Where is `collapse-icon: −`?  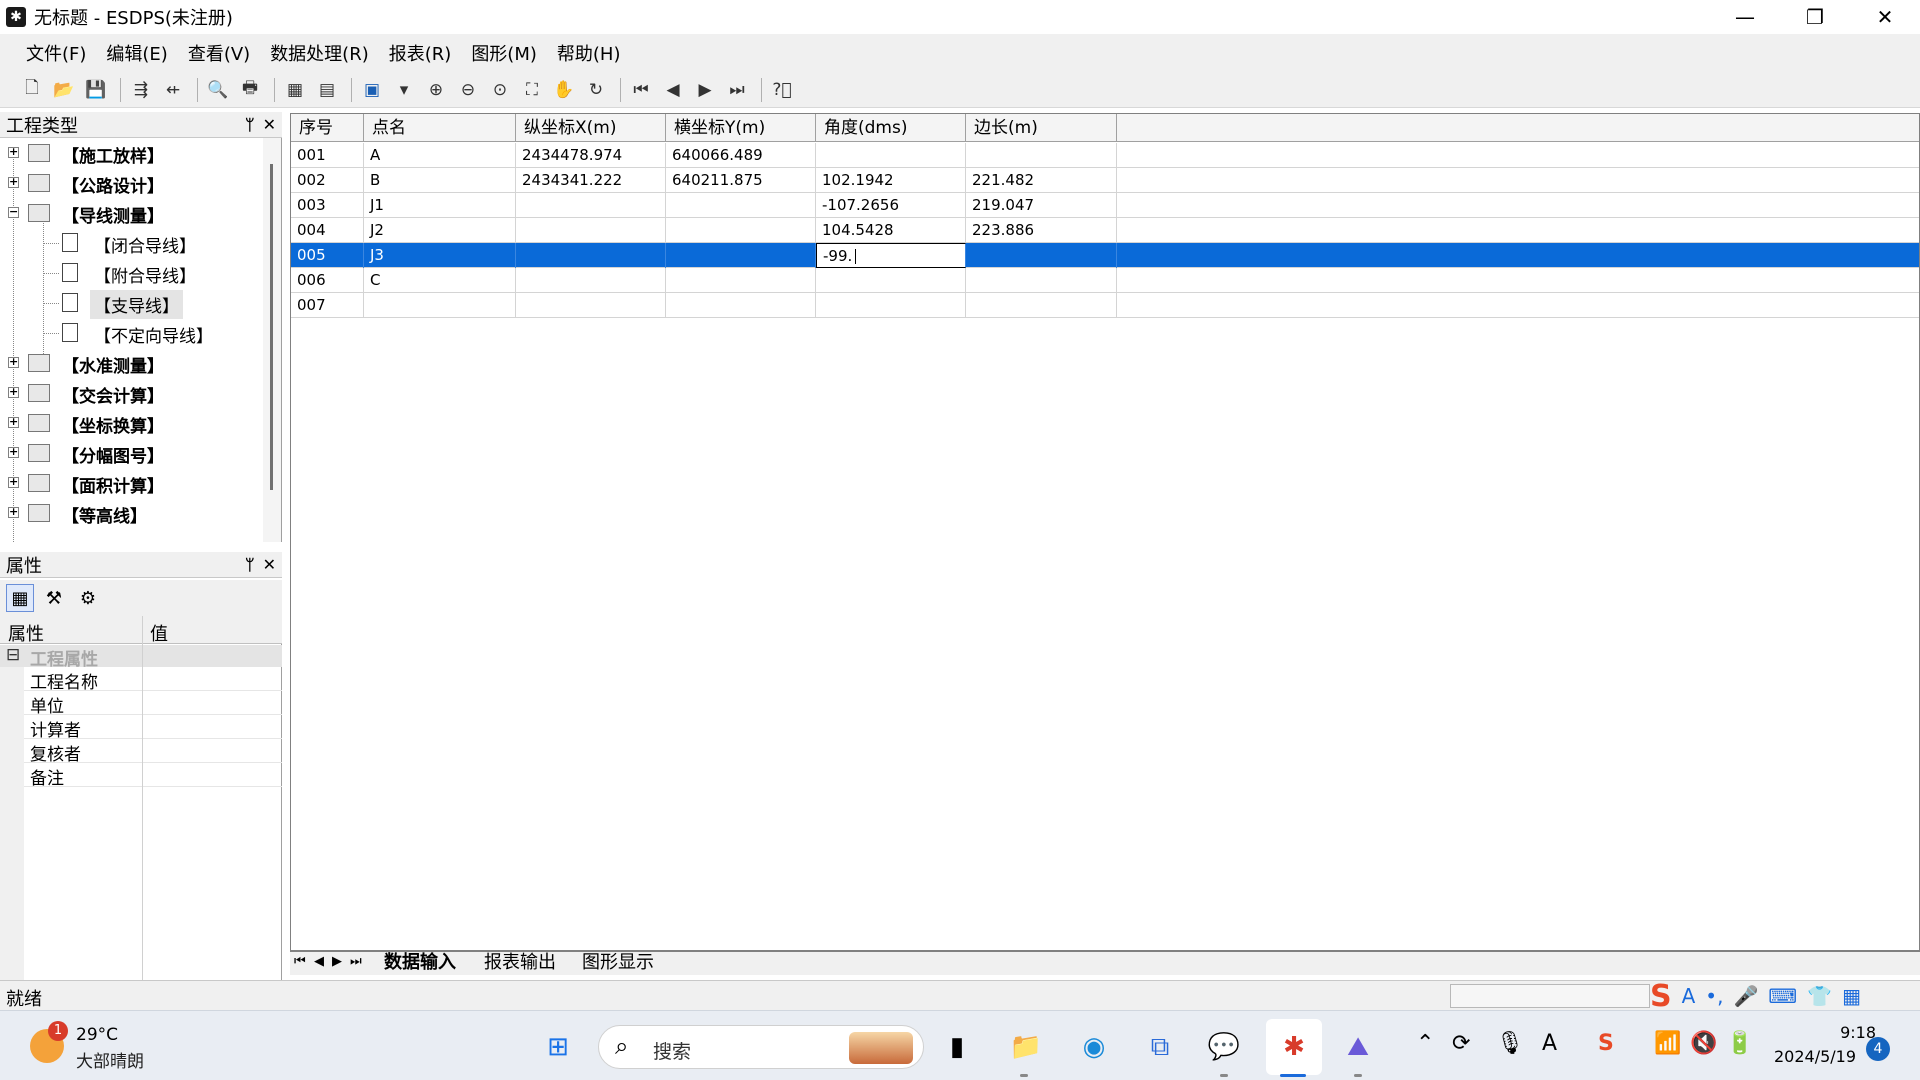 collapse-icon: − is located at coordinates (13, 212).